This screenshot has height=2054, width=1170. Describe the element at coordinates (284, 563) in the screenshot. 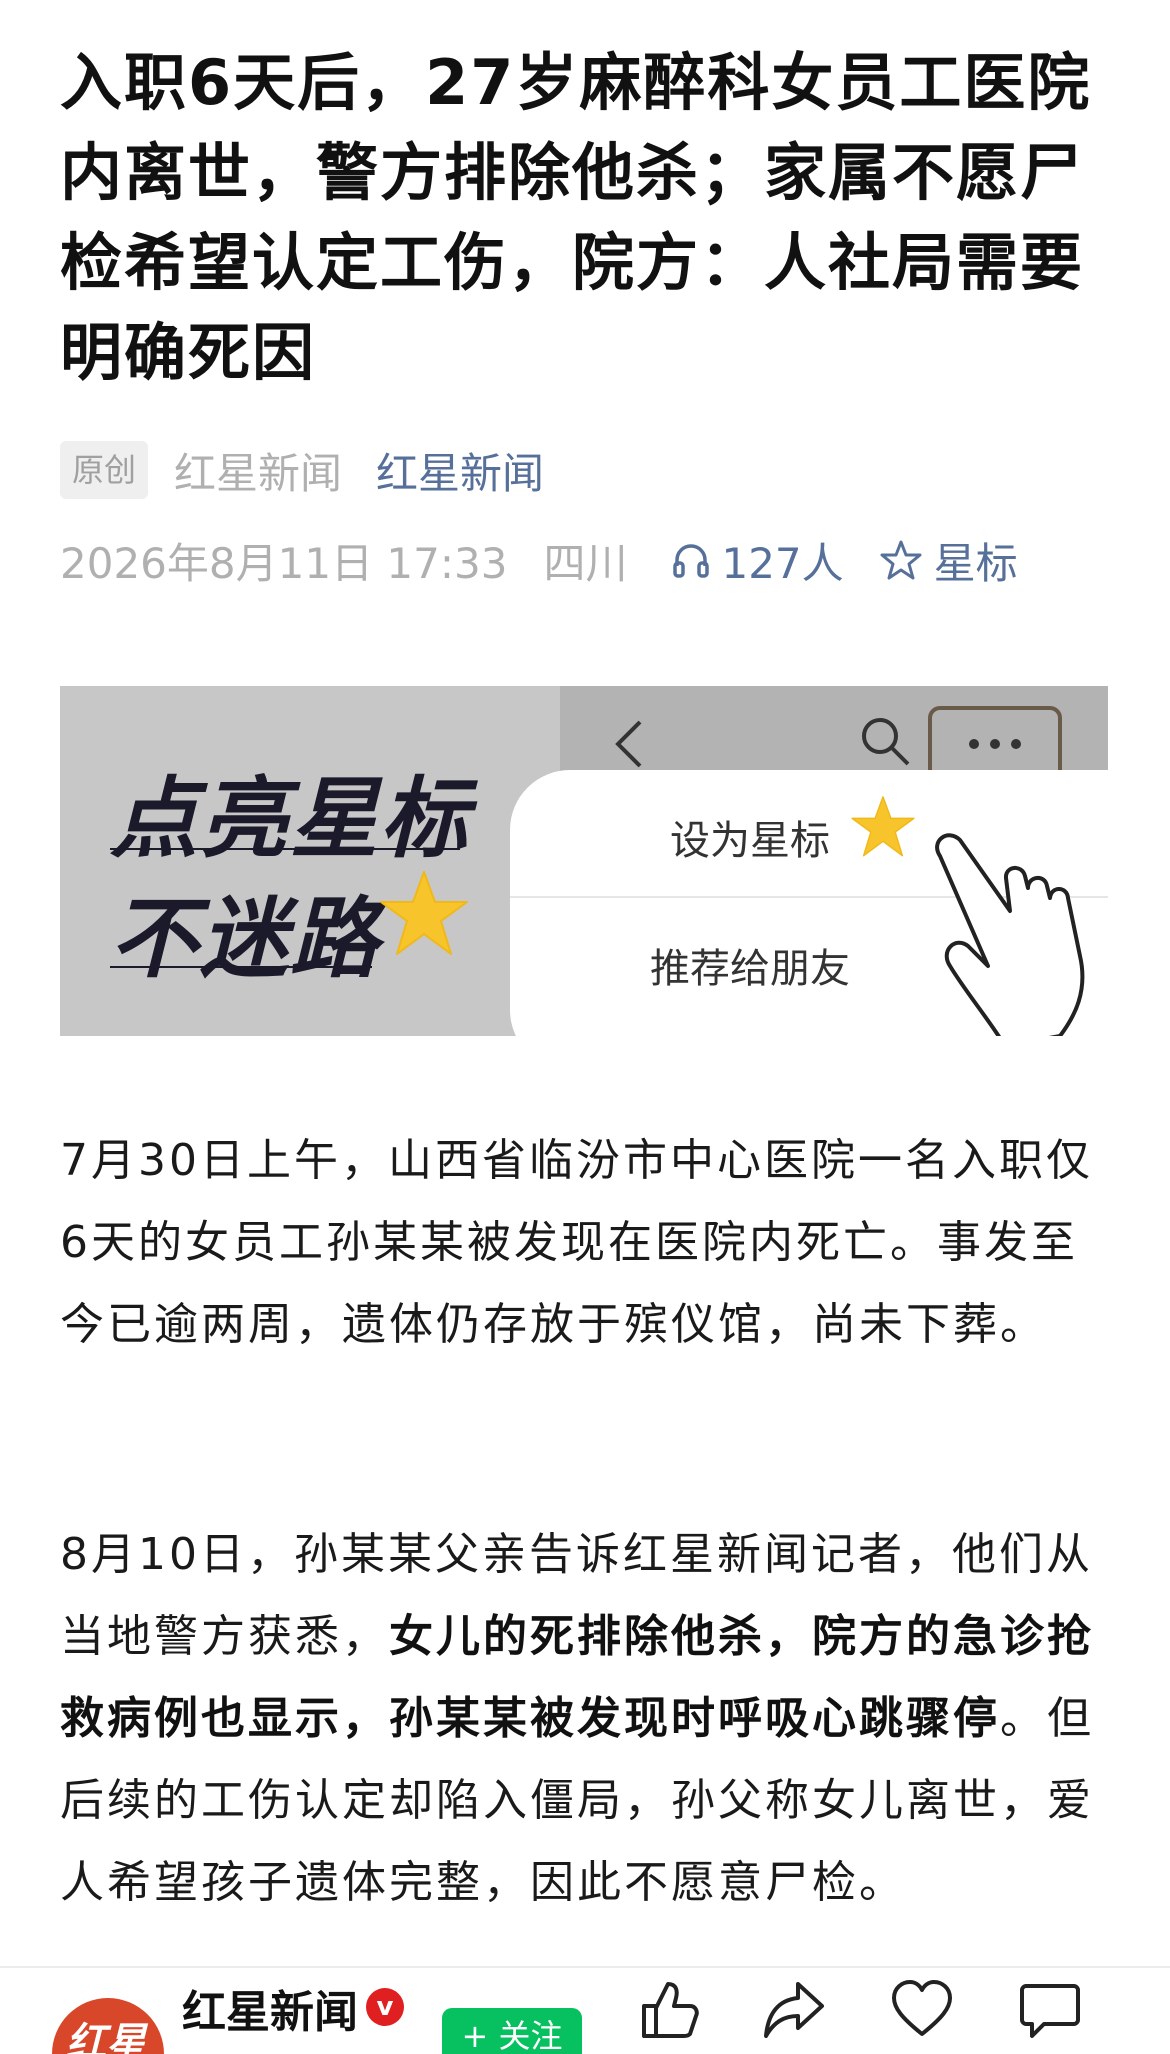

I see `publish-date: 2026年8月11日 17:33` at that location.